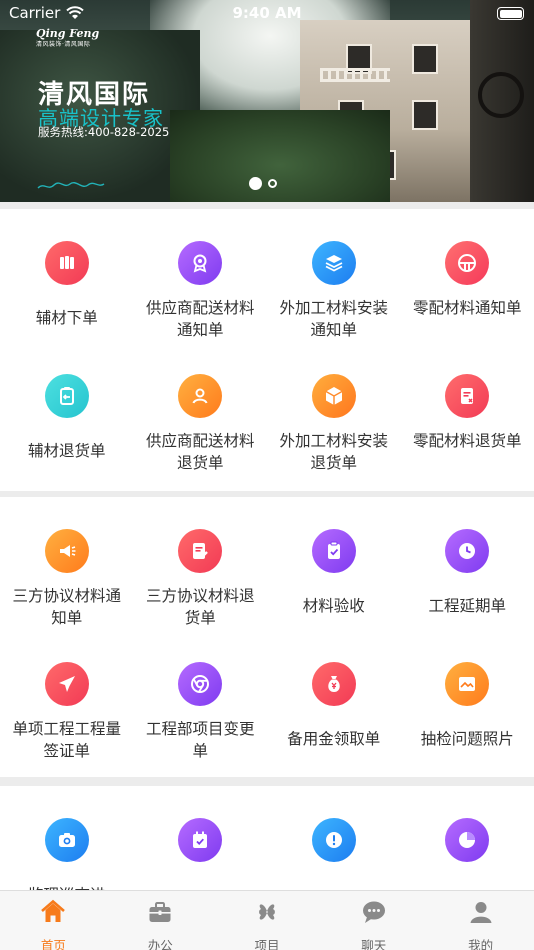 The width and height of the screenshot is (534, 950). I want to click on feature-item: 辅材下单, so click(67, 275).